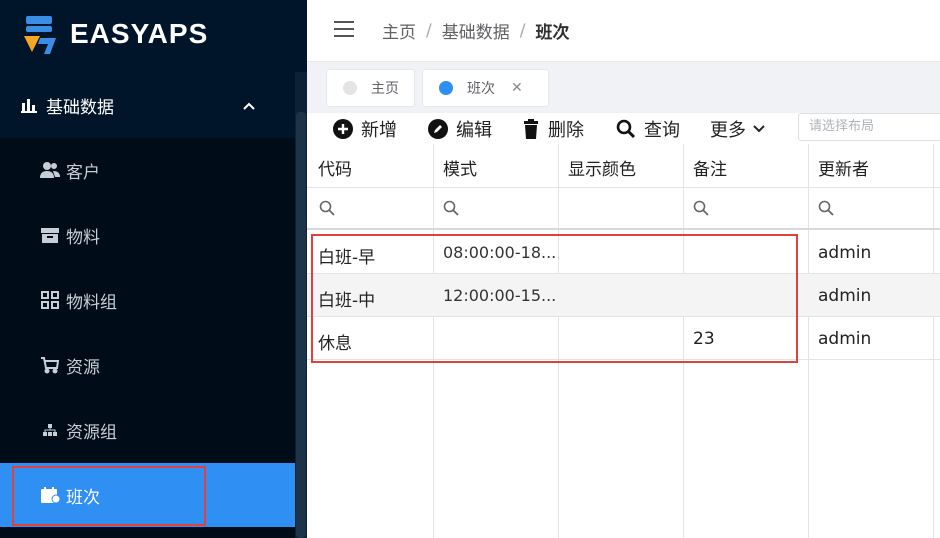  I want to click on breadcrumb-basic-data: 基础数据, so click(476, 30).